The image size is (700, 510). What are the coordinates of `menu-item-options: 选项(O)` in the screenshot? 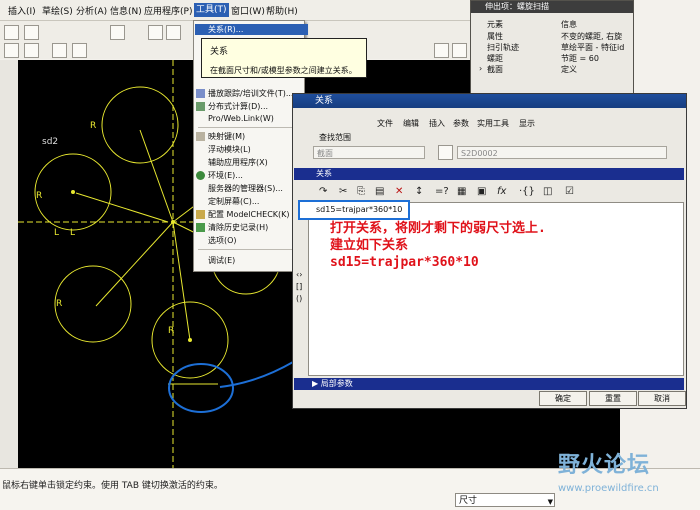 It's located at (222, 240).